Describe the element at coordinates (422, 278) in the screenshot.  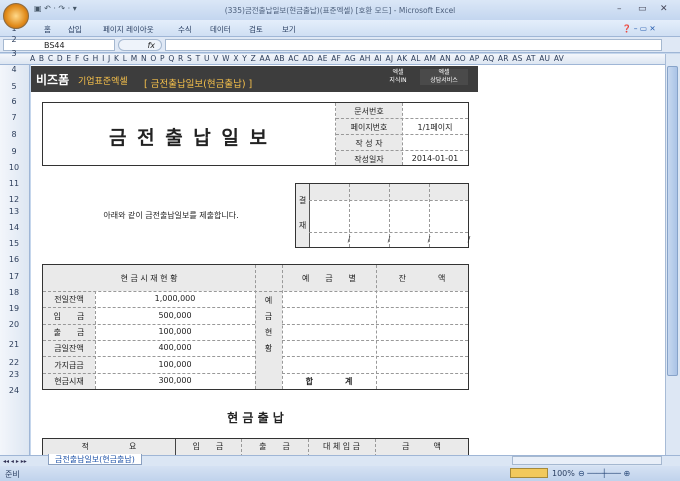
I see `balance-header: 잔 액` at that location.